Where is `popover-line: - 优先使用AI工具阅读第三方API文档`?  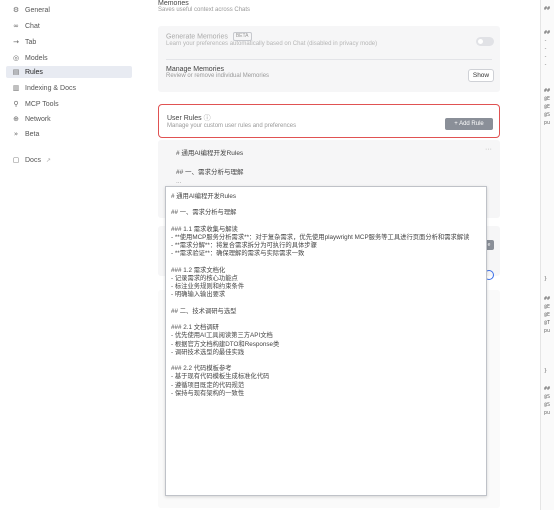
popover-line: - 优先使用AI工具阅读第三方API文档 is located at coordinates (222, 336).